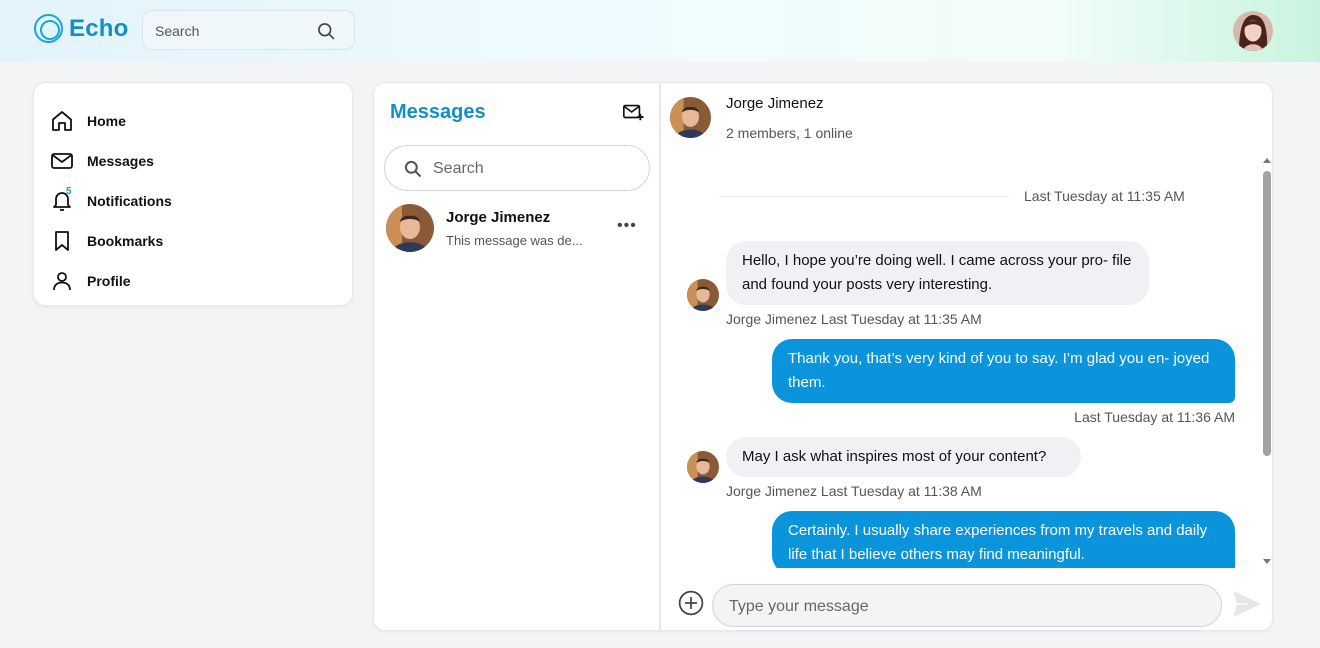 Image resolution: width=1320 pixels, height=648 pixels. Describe the element at coordinates (193, 161) in the screenshot. I see `sidebar-item-messages: Messages` at that location.